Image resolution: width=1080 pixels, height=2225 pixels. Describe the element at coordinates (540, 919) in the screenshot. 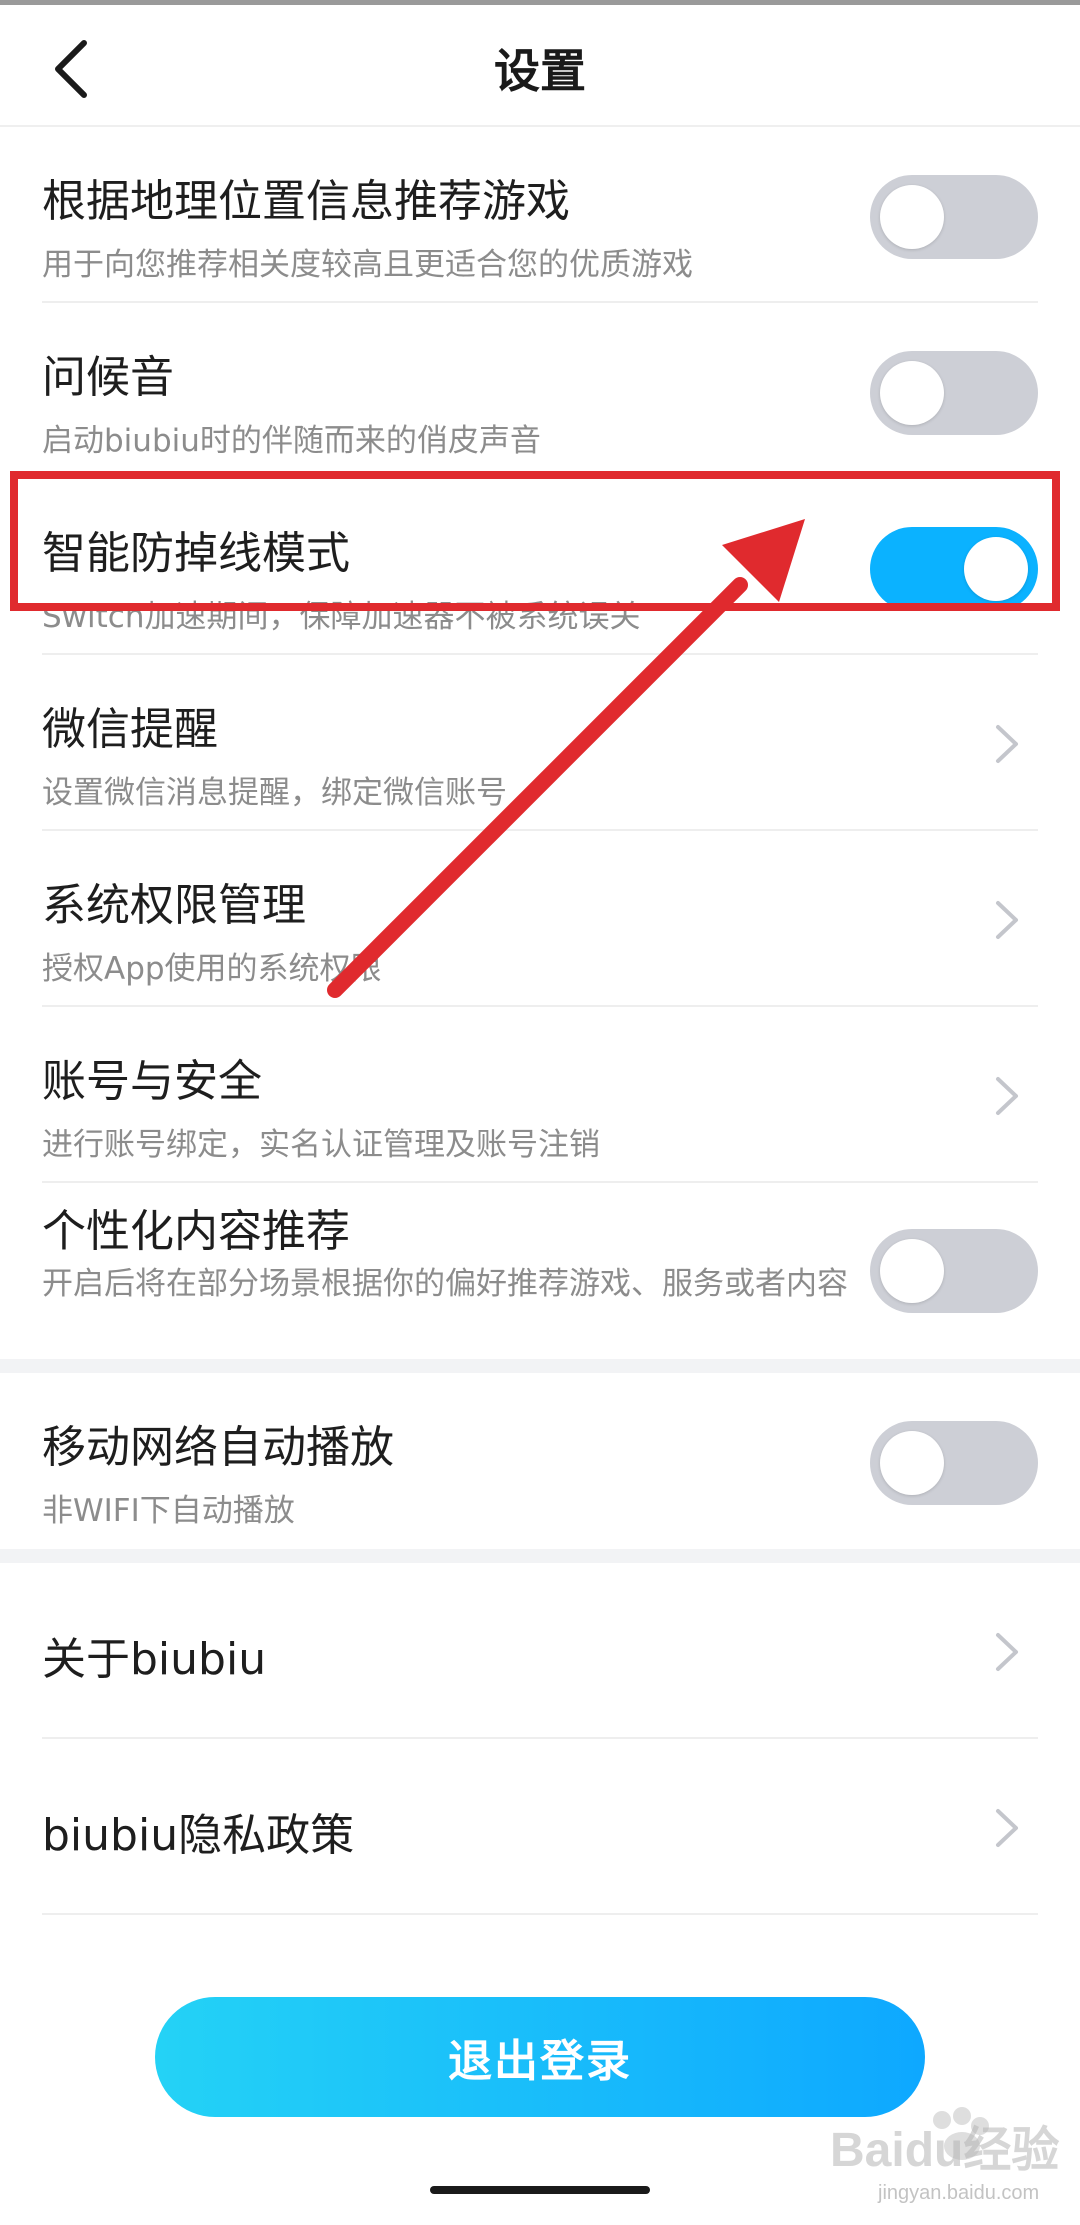

I see `setting-row-system-permissions: 系统权限管理 授权App使用的系统权限` at that location.